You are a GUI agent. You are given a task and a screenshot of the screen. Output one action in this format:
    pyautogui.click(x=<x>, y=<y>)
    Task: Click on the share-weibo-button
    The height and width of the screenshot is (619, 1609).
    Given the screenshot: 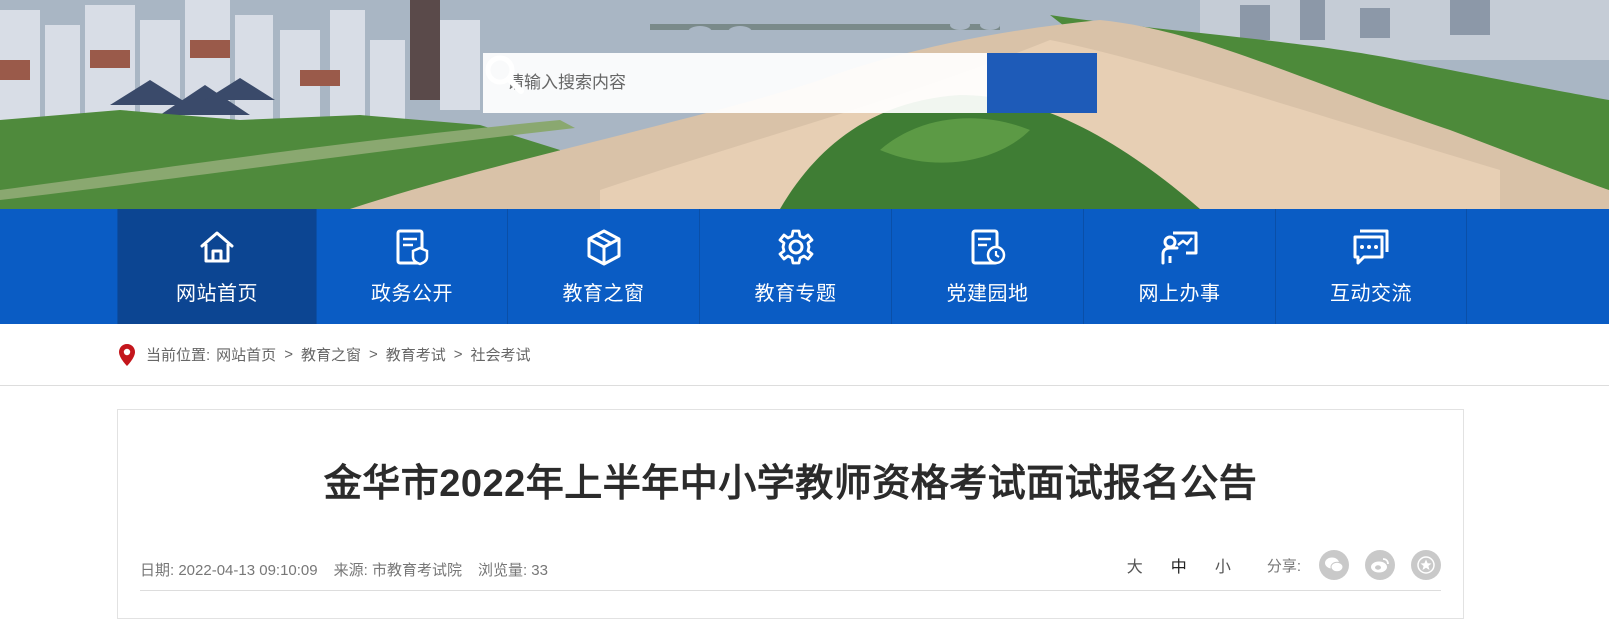 What is the action you would take?
    pyautogui.click(x=1380, y=565)
    